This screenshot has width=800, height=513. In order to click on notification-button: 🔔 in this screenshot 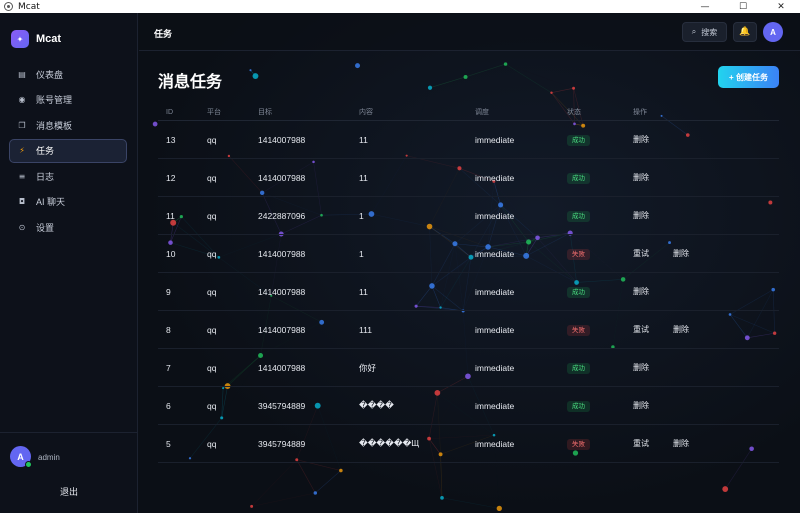, I will do `click(745, 32)`.